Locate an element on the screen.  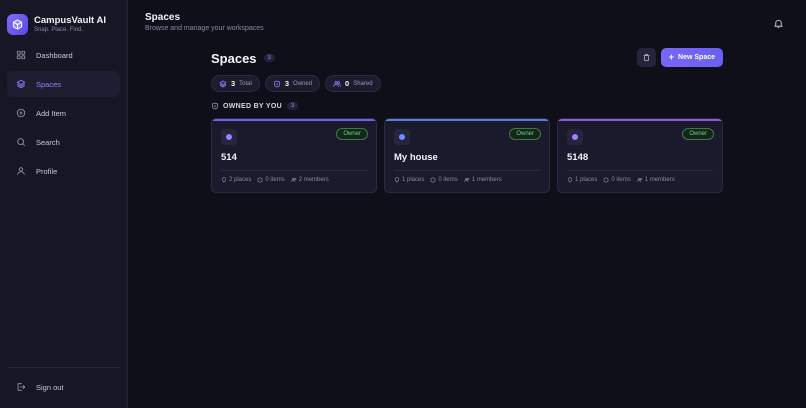
new-space-label: New Space is located at coordinates (696, 57).